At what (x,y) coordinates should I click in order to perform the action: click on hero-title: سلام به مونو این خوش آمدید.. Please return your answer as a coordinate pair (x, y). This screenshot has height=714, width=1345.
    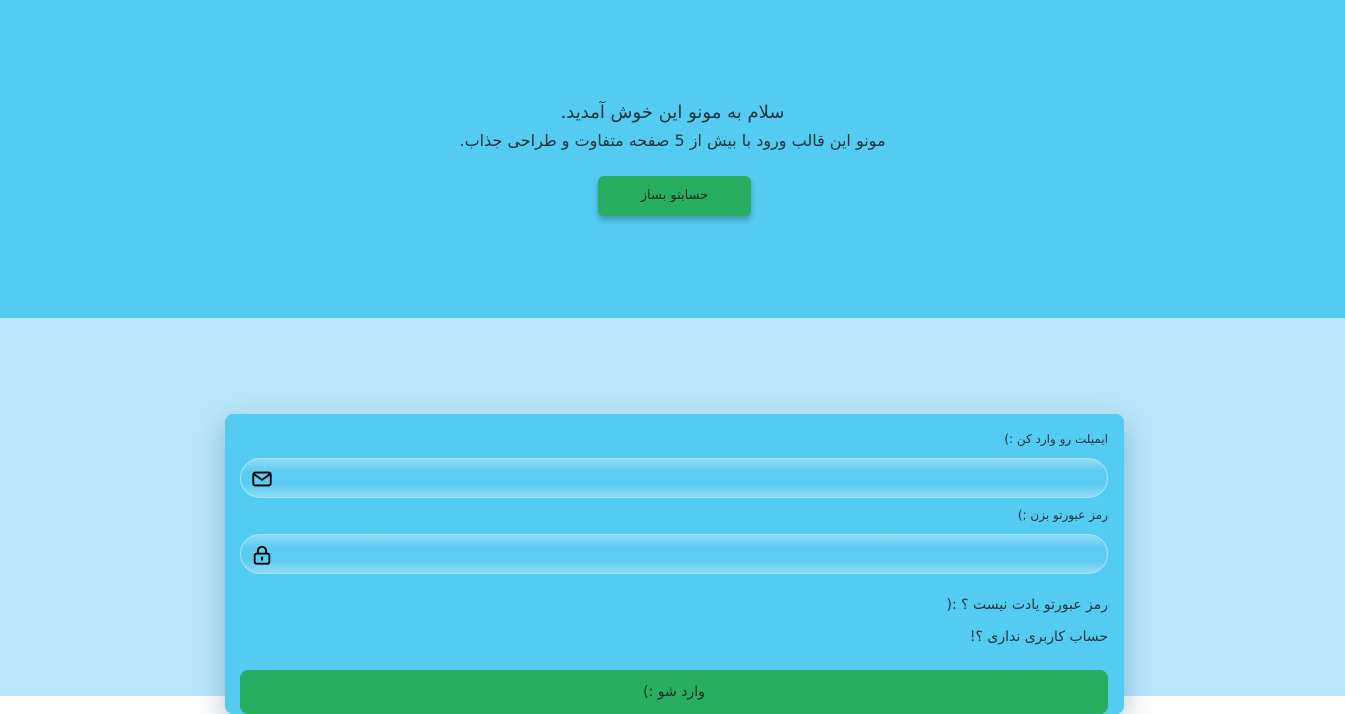
    Looking at the image, I should click on (672, 112).